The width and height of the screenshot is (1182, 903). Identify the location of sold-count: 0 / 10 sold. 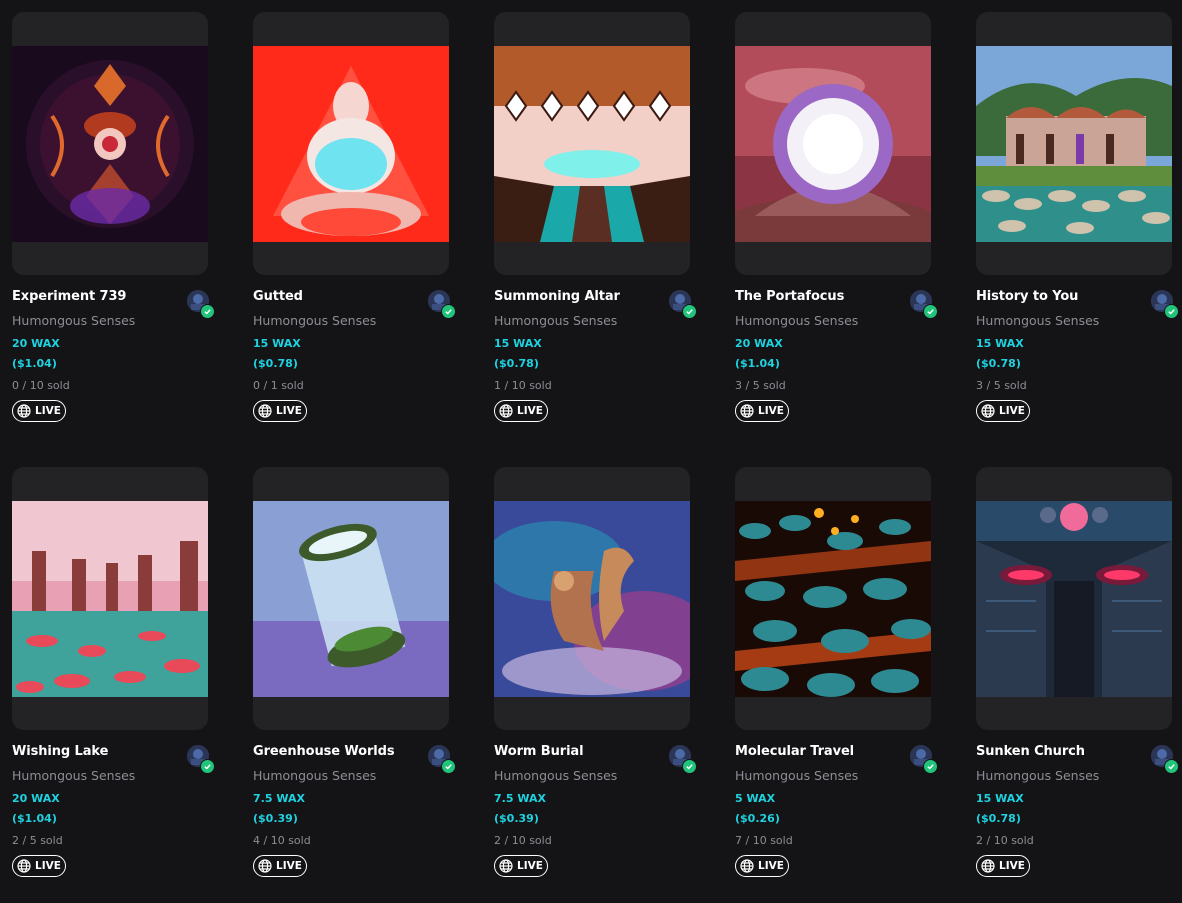
(41, 385).